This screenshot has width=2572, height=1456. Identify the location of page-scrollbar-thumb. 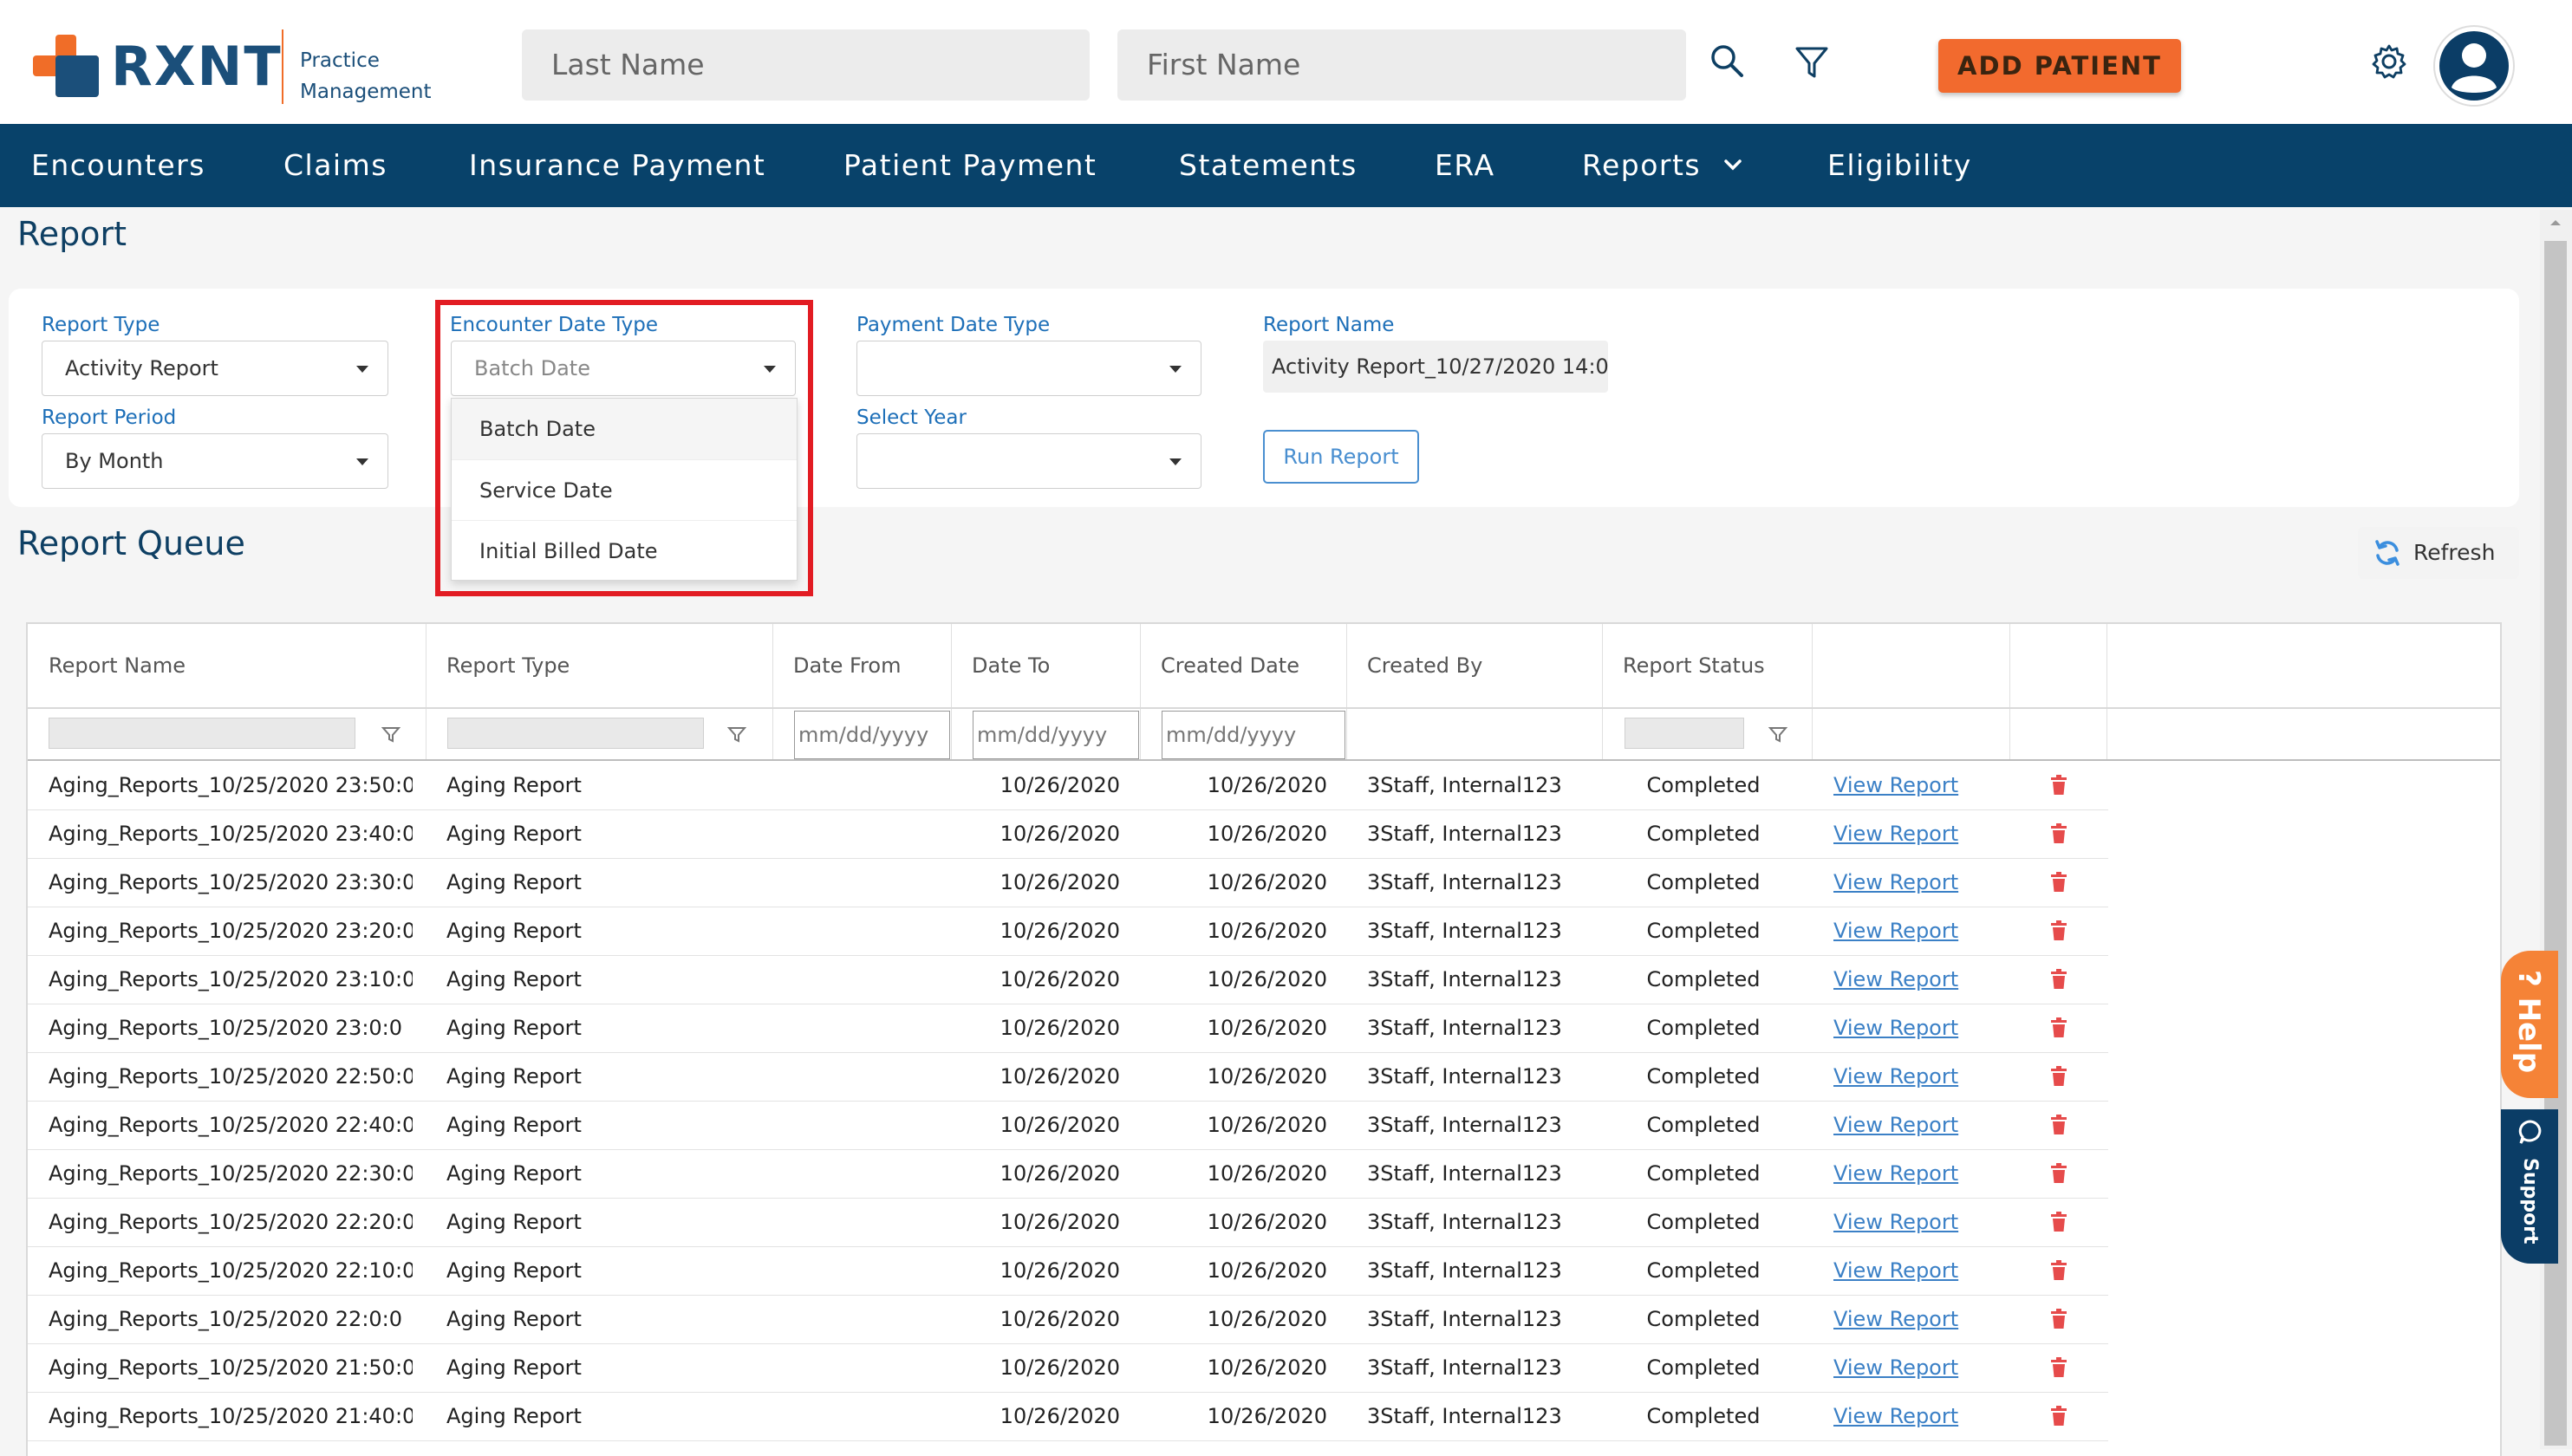
(2555, 843).